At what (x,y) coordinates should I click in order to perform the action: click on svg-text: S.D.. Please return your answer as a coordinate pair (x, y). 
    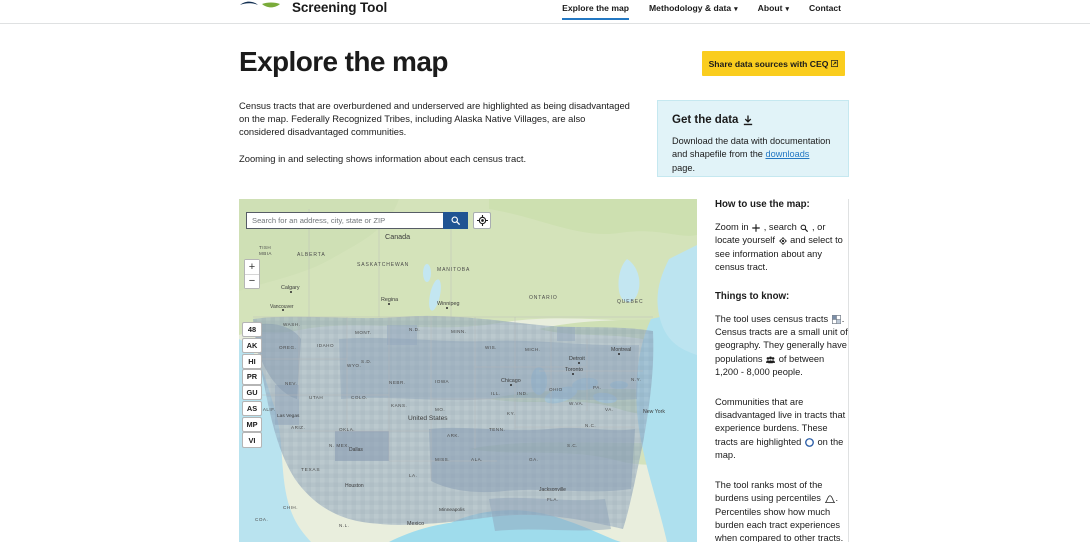
    Looking at the image, I should click on (366, 361).